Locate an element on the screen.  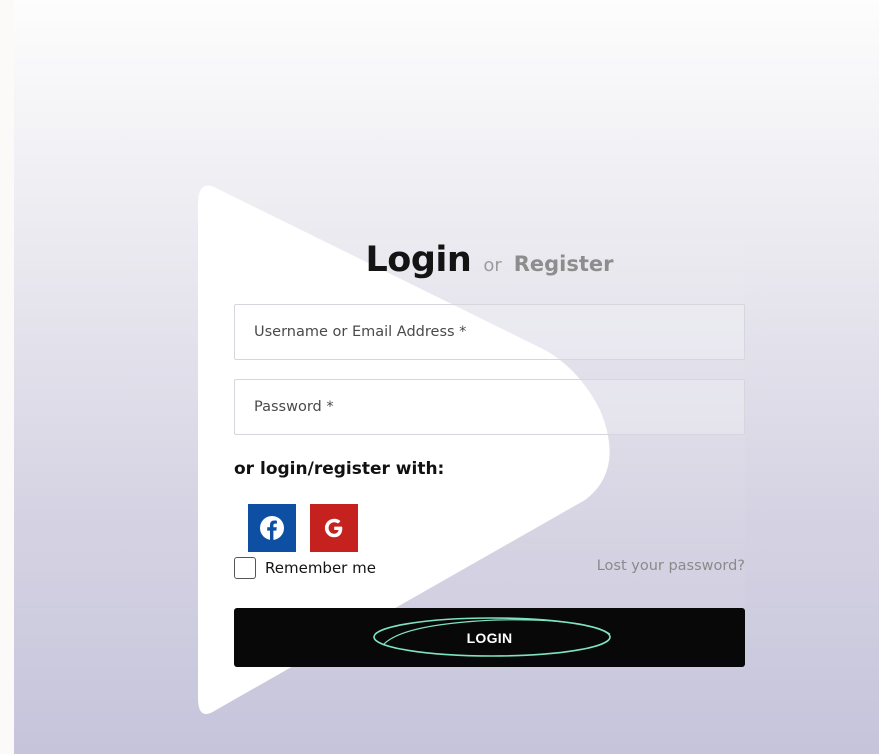
google-login-button is located at coordinates (334, 528).